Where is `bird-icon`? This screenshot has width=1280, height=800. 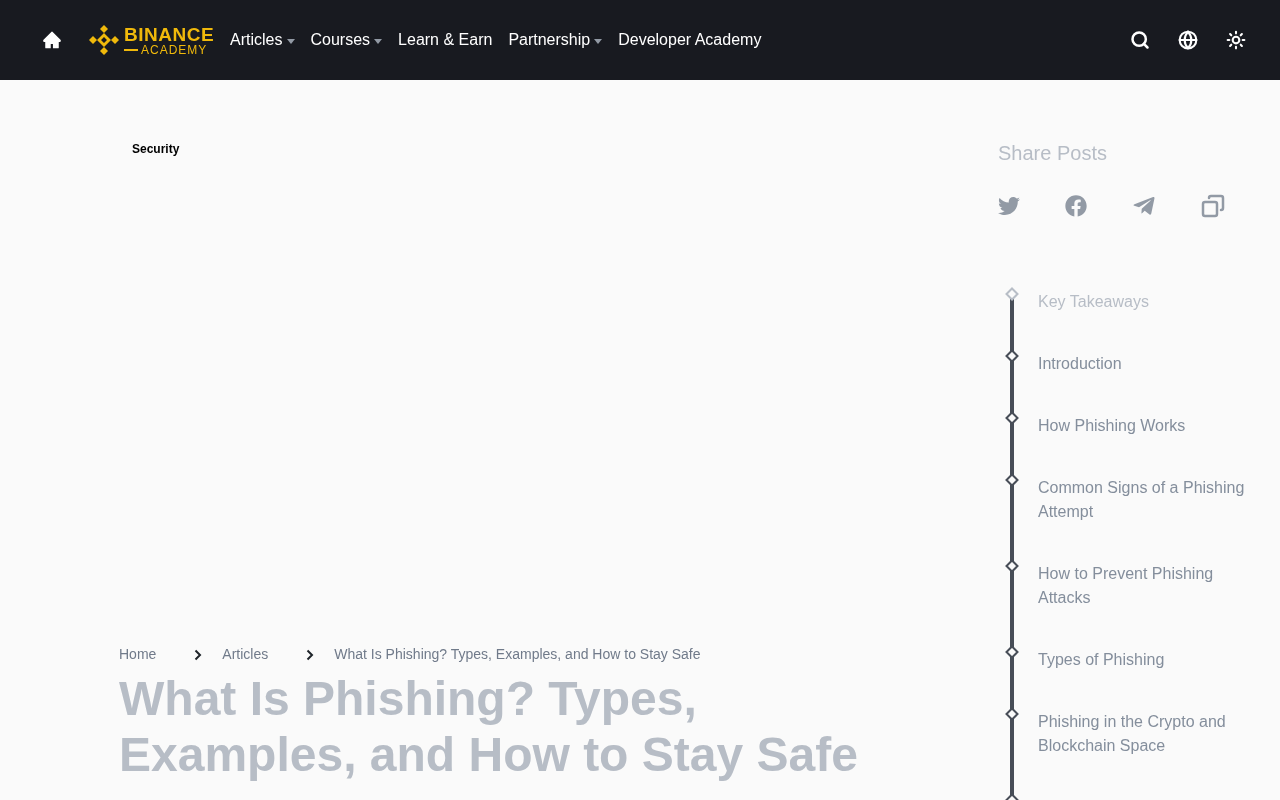 bird-icon is located at coordinates (1009, 206).